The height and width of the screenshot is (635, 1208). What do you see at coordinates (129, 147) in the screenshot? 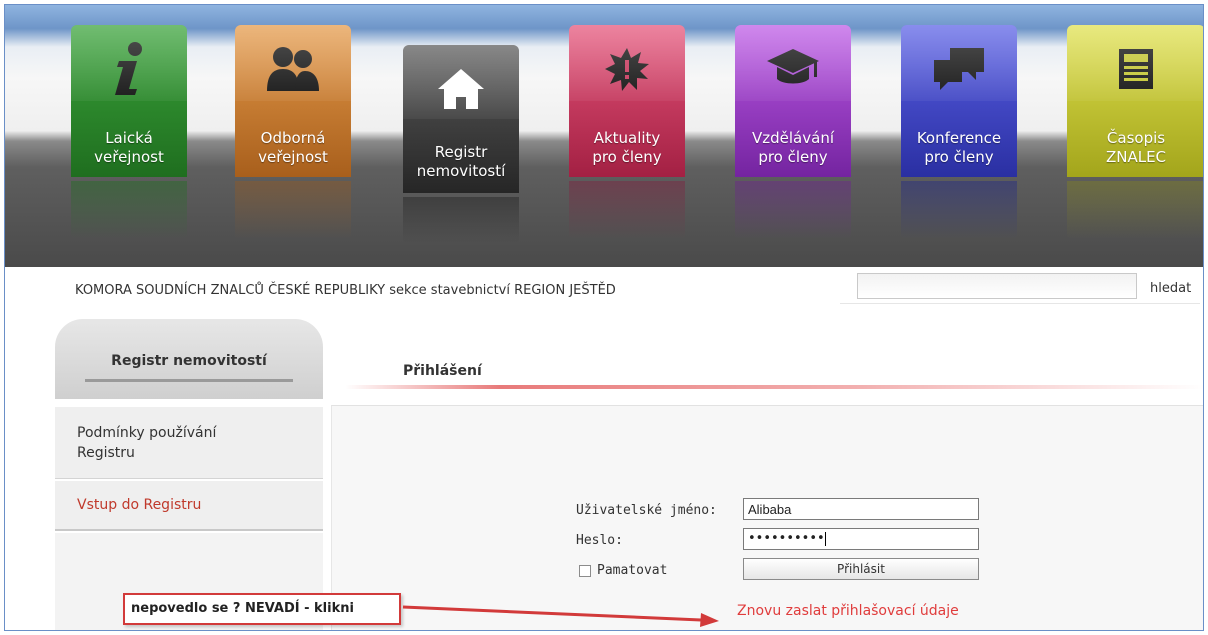
I see `tile-label: Laická veřejnost` at bounding box center [129, 147].